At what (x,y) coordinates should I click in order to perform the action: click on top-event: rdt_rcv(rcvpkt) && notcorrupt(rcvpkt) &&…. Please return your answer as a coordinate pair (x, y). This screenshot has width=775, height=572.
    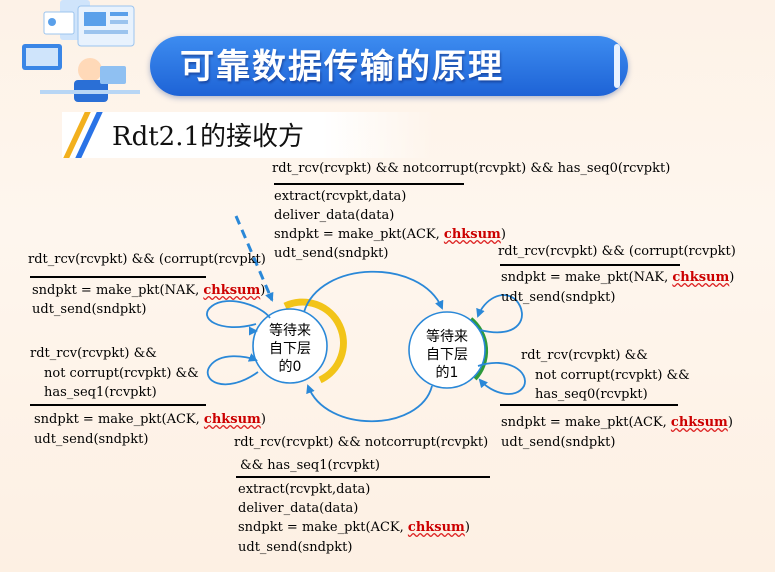
    Looking at the image, I should click on (471, 168).